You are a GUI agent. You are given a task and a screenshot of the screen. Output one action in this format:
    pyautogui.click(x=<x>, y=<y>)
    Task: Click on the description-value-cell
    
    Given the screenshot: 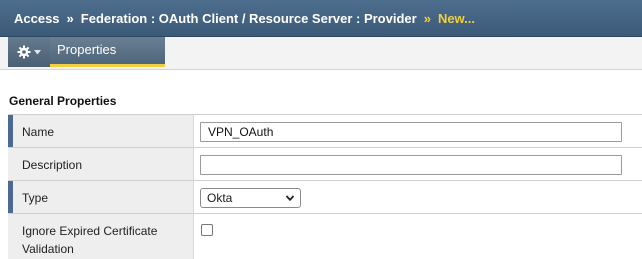 What is the action you would take?
    pyautogui.click(x=418, y=164)
    